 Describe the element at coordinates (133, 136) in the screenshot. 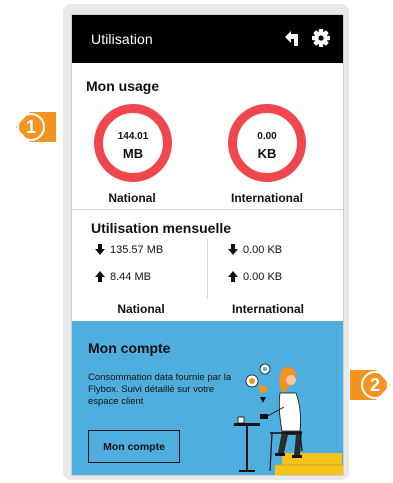

I see `national-usage-value: 144.01` at that location.